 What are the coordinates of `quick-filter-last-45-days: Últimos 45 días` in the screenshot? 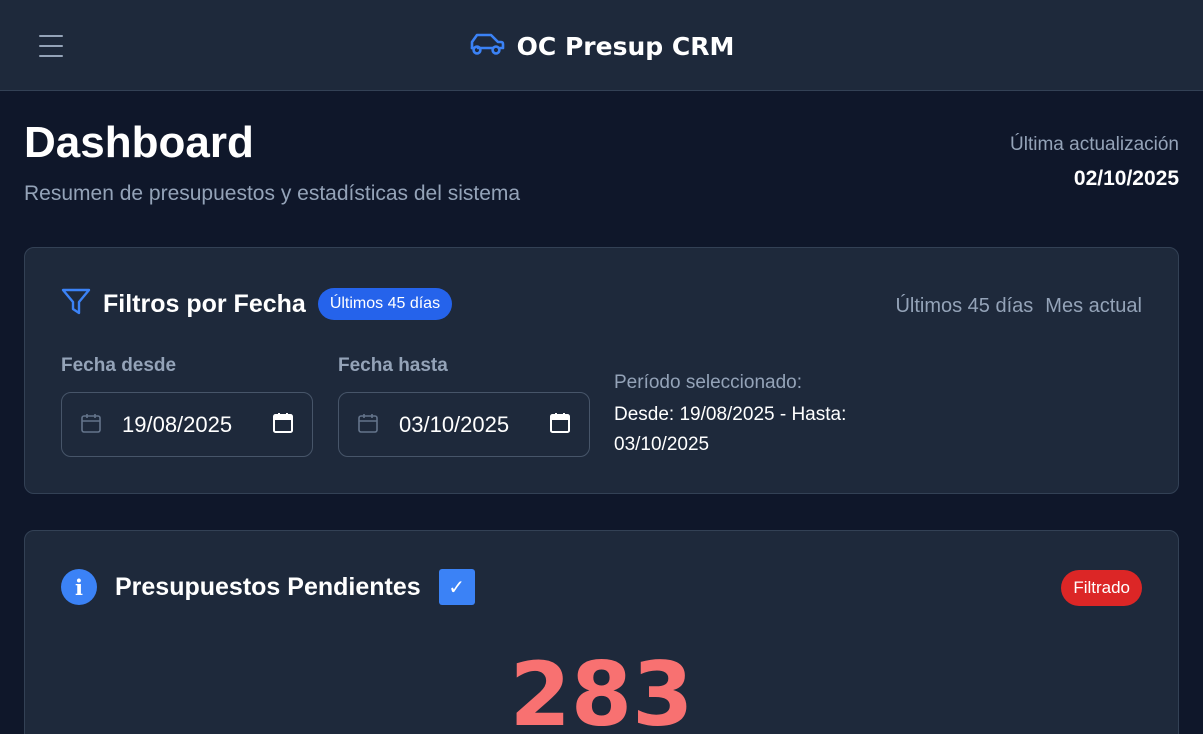 It's located at (964, 306).